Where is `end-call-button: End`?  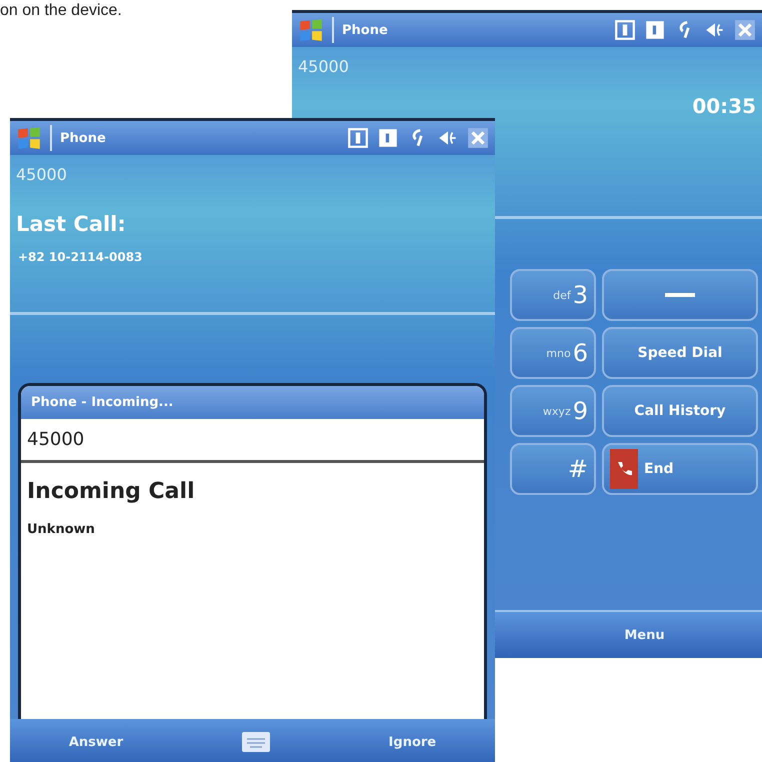 end-call-button: End is located at coordinates (680, 469).